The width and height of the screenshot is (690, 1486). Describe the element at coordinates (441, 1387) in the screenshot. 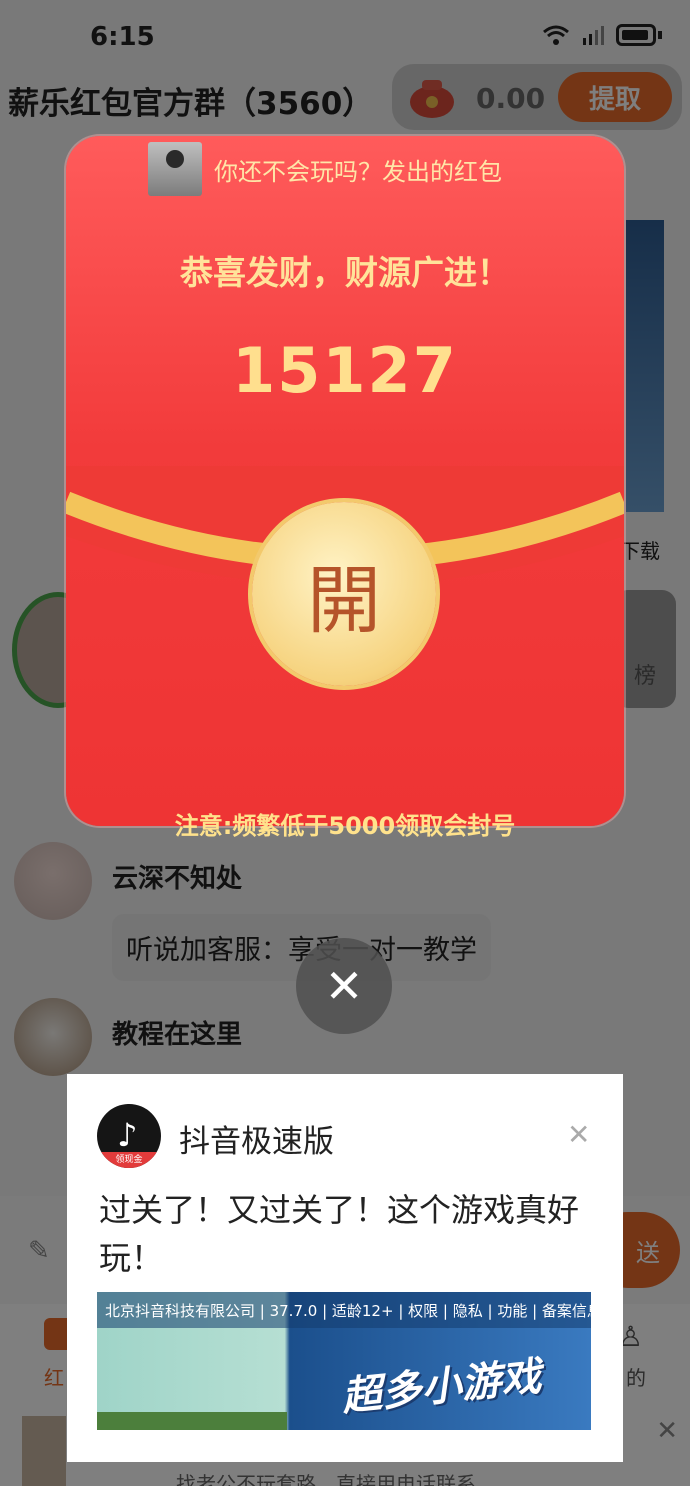

I see `ad-image-title: 超多小游戏` at that location.